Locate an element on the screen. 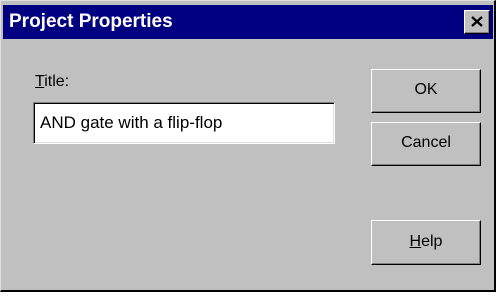  cancel-button: Cancel is located at coordinates (426, 144).